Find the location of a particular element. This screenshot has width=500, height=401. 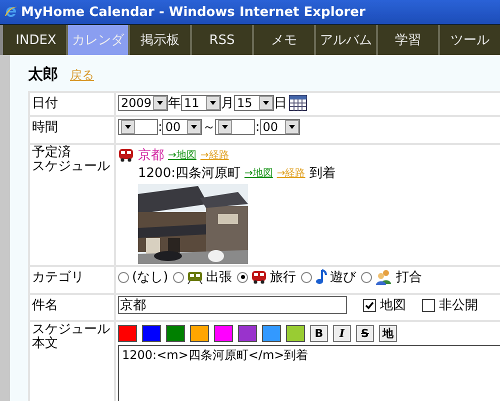

body-text-area: 1200:<m>四条河原町</m>到着 is located at coordinates (309, 373).